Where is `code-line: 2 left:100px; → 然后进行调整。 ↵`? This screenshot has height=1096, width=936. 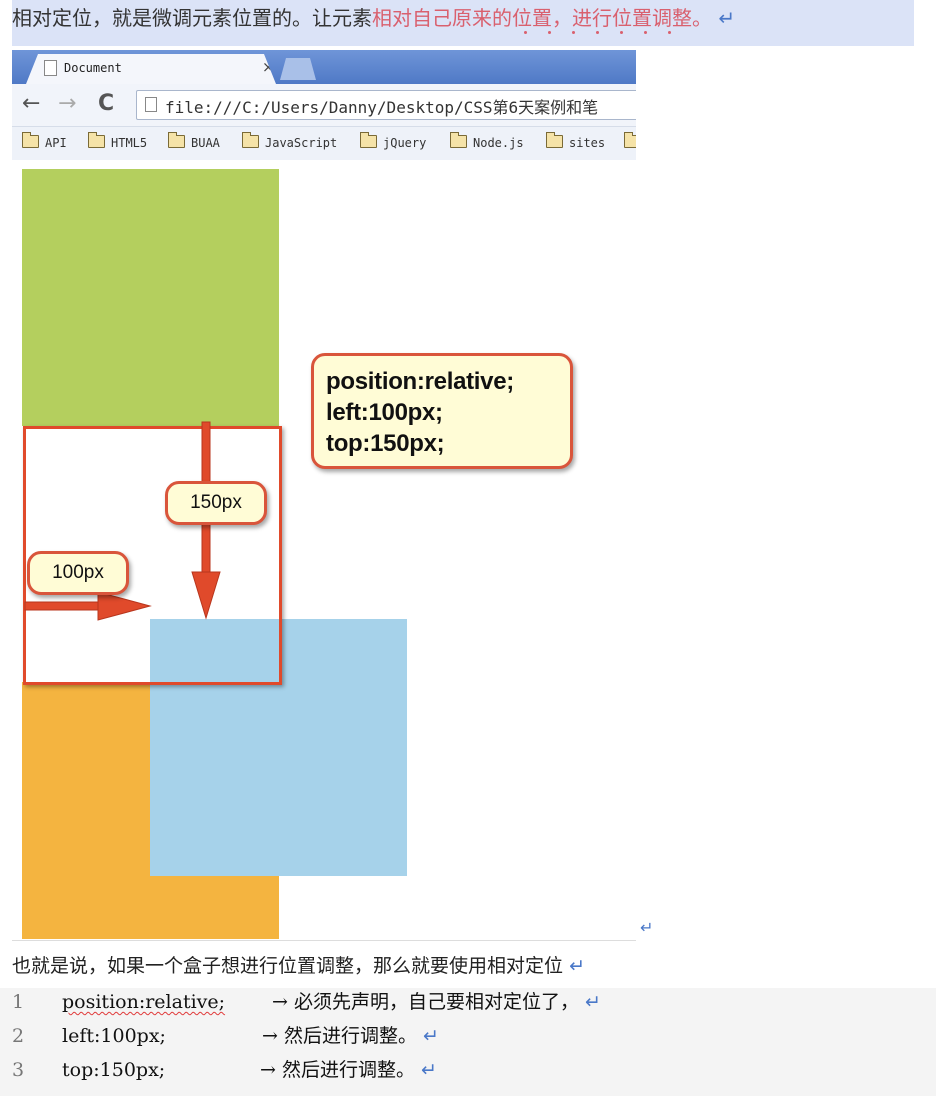 code-line: 2 left:100px; → 然后进行调整。 ↵ is located at coordinates (468, 1038).